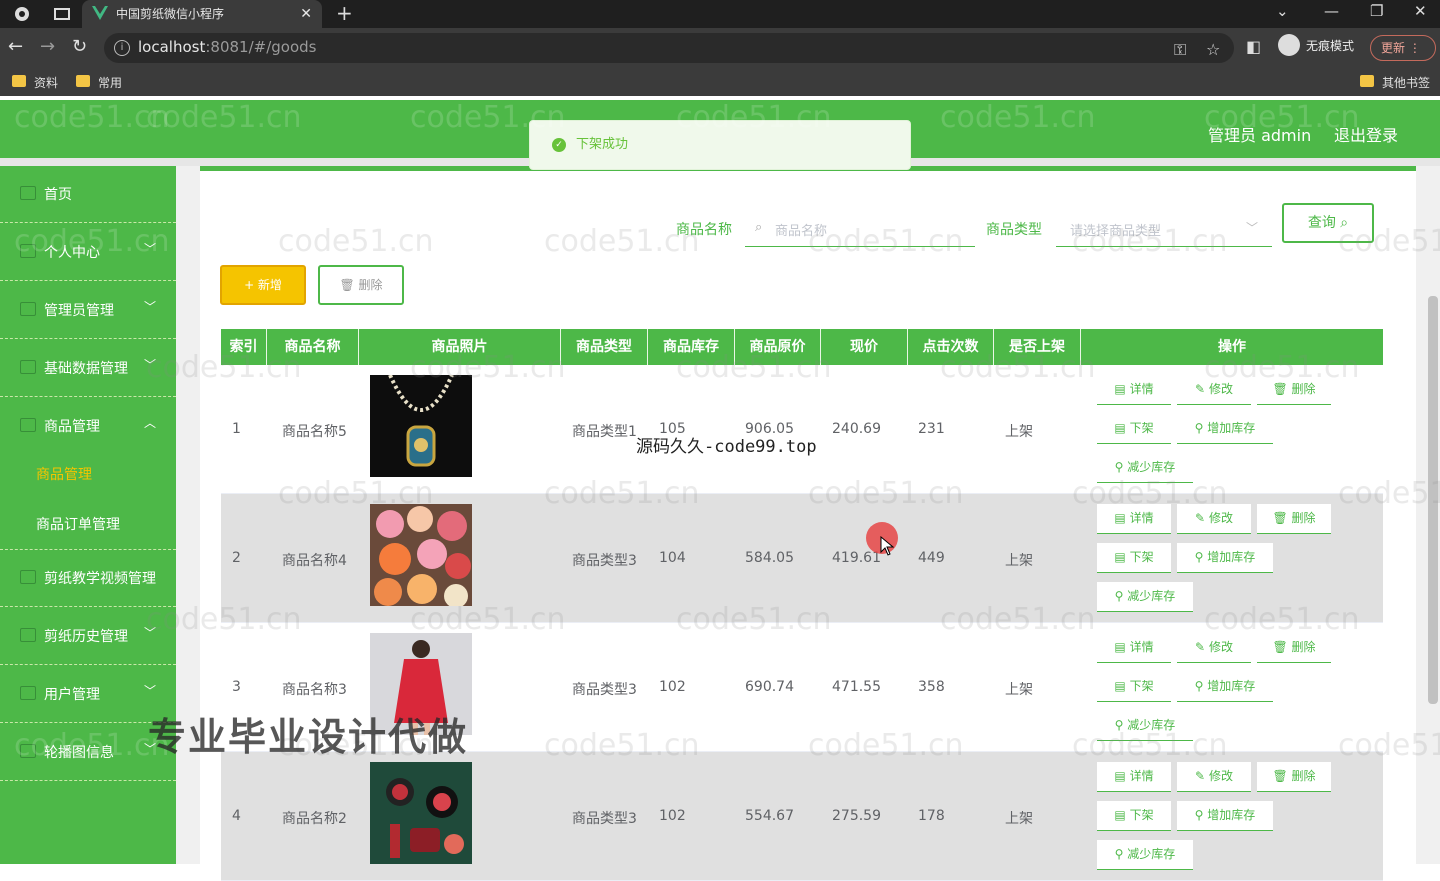  Describe the element at coordinates (306, 14) in the screenshot. I see `tab-close-icon: ✕` at that location.